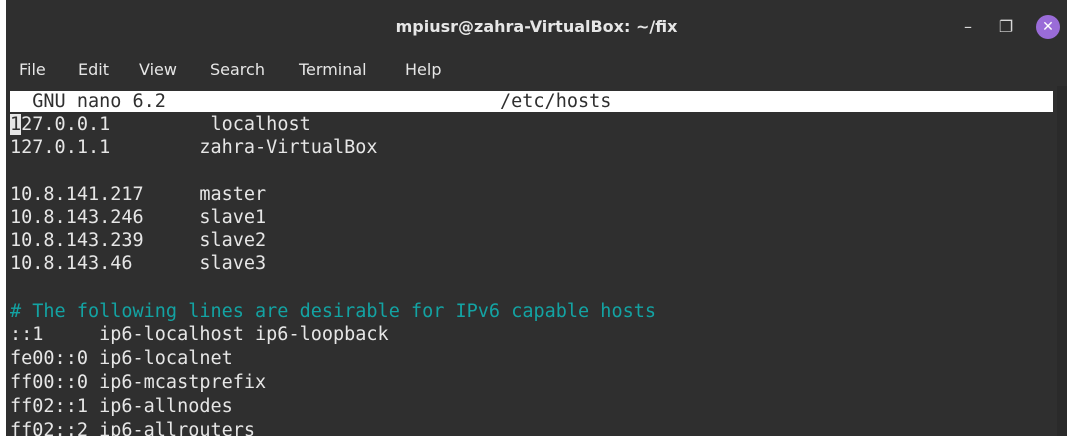 This screenshot has width=1067, height=436. I want to click on nano-filename: /etc/hosts, so click(556, 101).